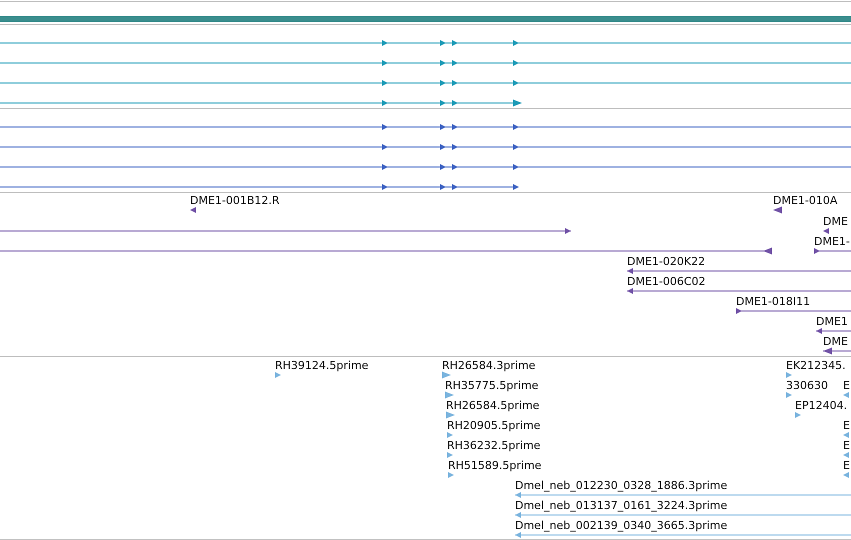 The image size is (851, 540). What do you see at coordinates (805, 200) in the screenshot?
I see `feature-label: DME1-010A` at bounding box center [805, 200].